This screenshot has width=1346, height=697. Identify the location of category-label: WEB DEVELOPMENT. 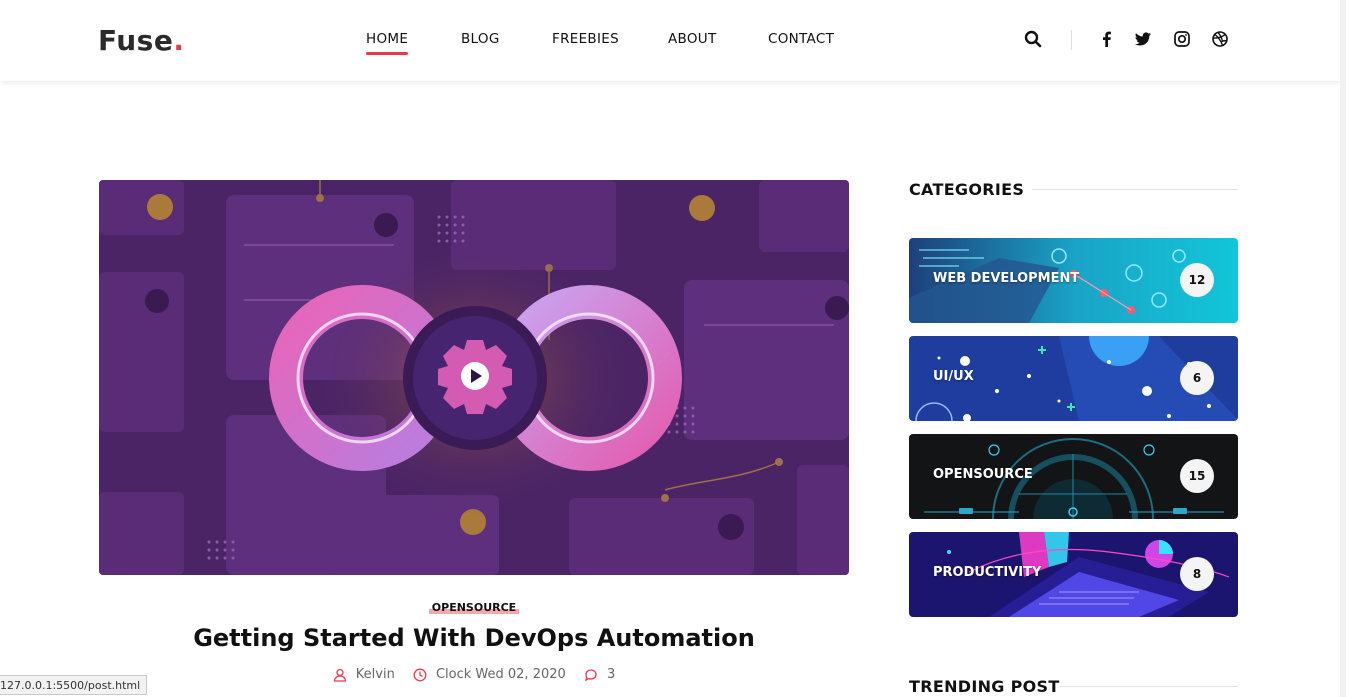
(1006, 278).